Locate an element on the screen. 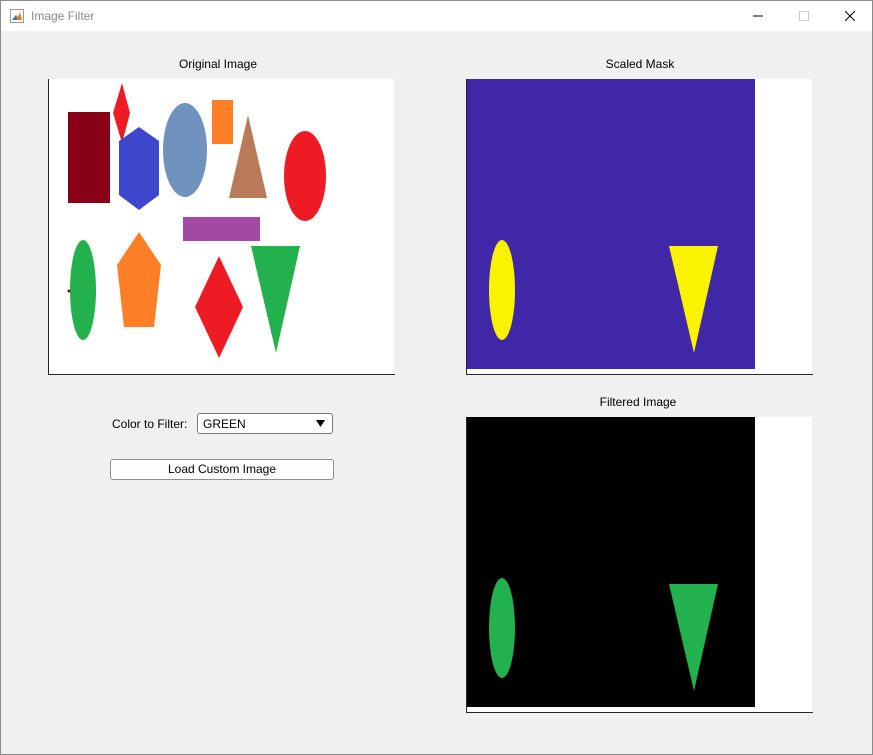  dark-red-rectangle-shape is located at coordinates (89, 157).